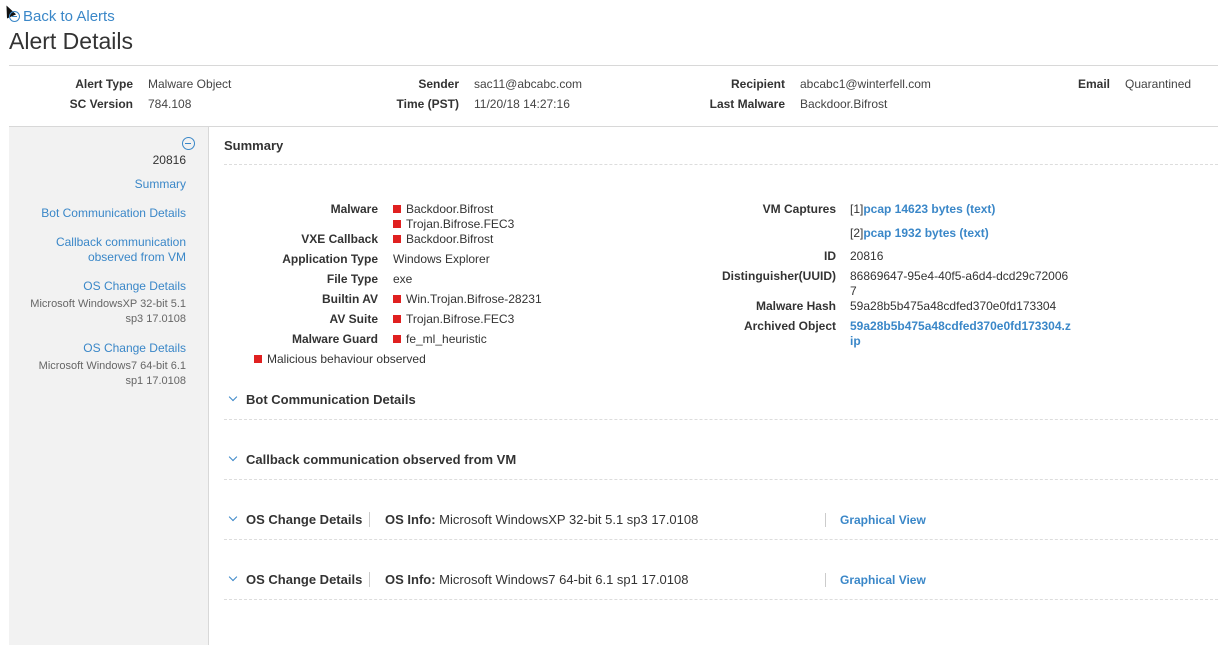 The height and width of the screenshot is (645, 1218). What do you see at coordinates (460, 224) in the screenshot?
I see `malware-value-text: Trojan.Bifrose.FEC3` at bounding box center [460, 224].